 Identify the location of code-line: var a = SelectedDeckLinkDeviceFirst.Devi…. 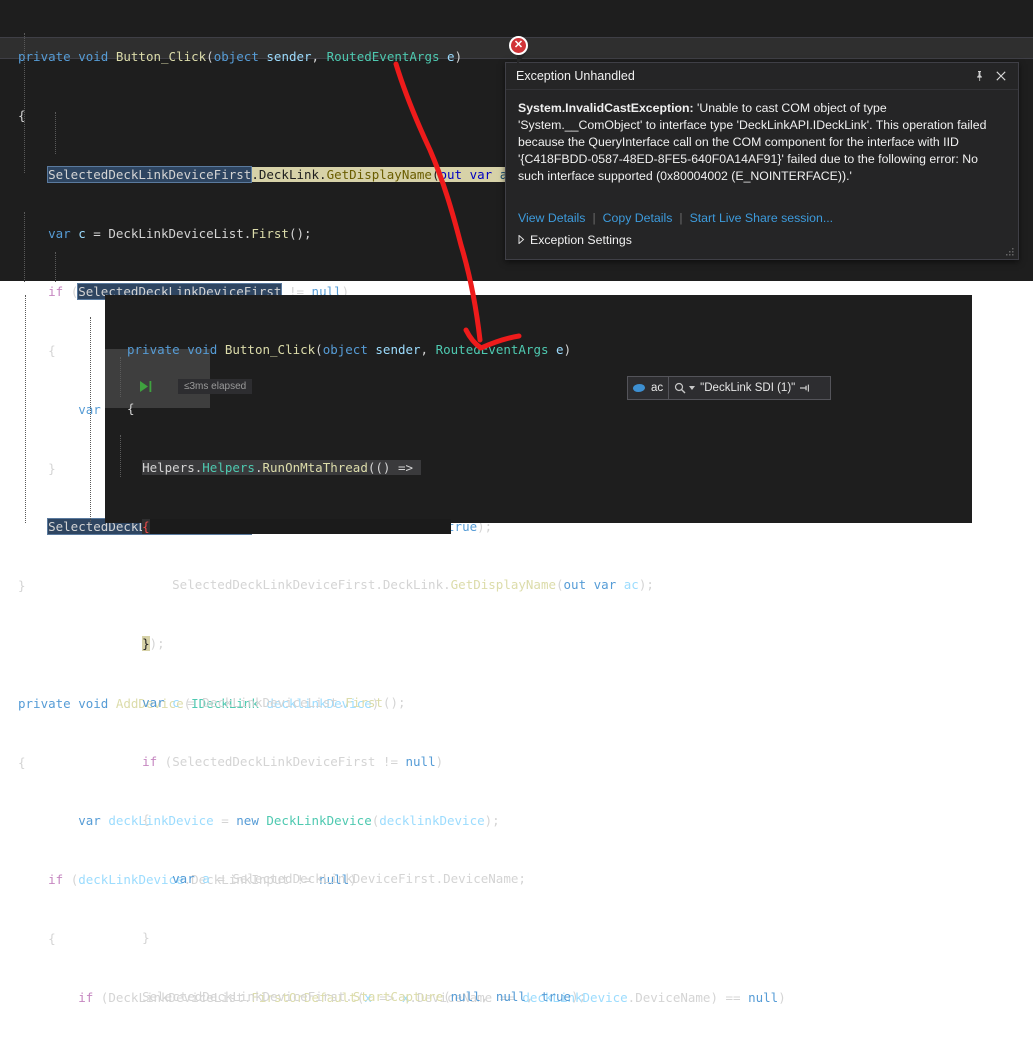
(390, 879).